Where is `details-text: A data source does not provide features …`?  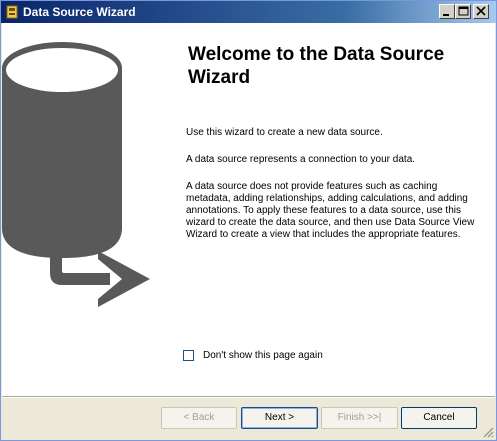
details-text: A data source does not provide features … is located at coordinates (330, 210).